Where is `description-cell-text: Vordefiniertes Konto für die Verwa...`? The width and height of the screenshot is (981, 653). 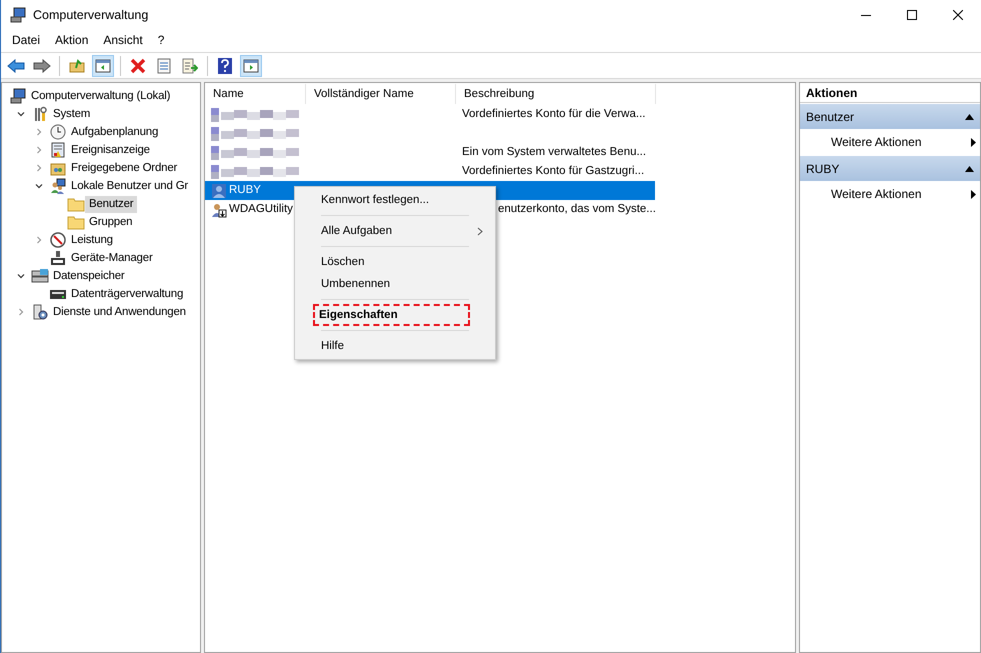 description-cell-text: Vordefiniertes Konto für die Verwa... is located at coordinates (553, 114).